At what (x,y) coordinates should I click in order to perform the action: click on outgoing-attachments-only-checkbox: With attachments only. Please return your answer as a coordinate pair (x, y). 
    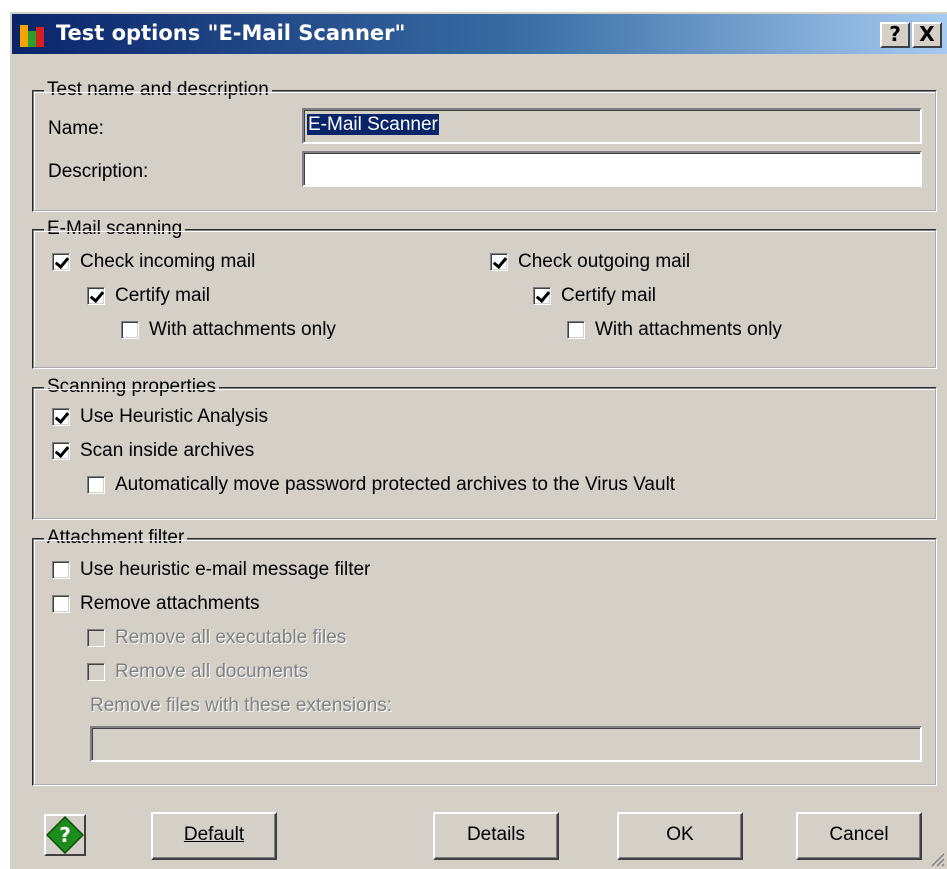
    Looking at the image, I should click on (674, 330).